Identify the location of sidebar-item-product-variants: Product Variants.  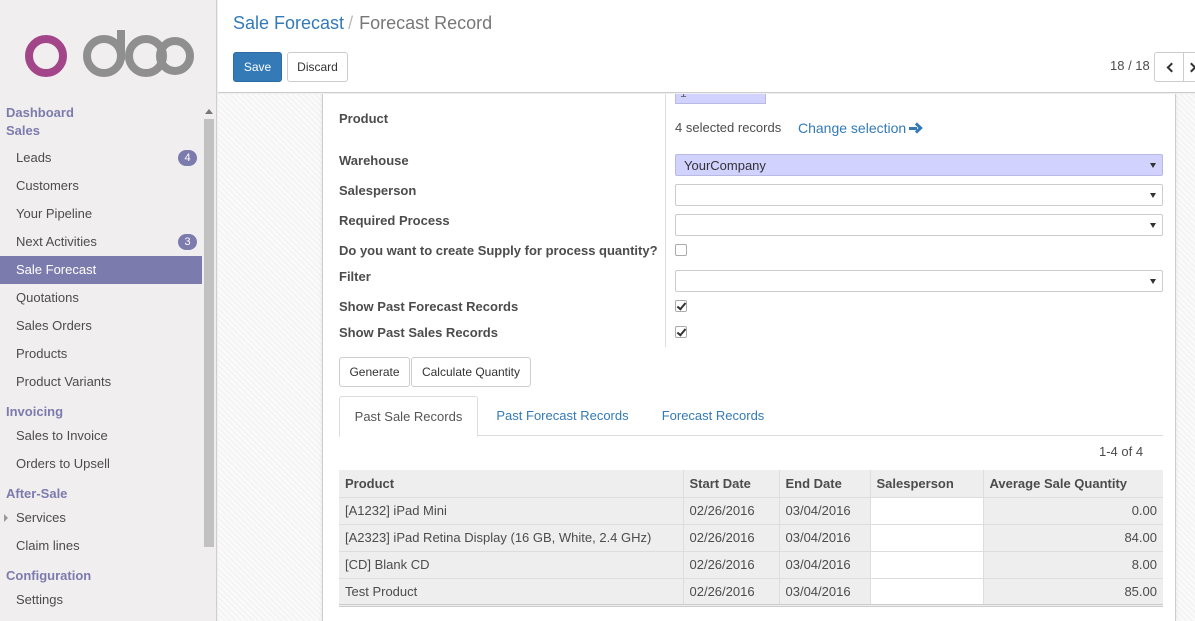
(101, 382).